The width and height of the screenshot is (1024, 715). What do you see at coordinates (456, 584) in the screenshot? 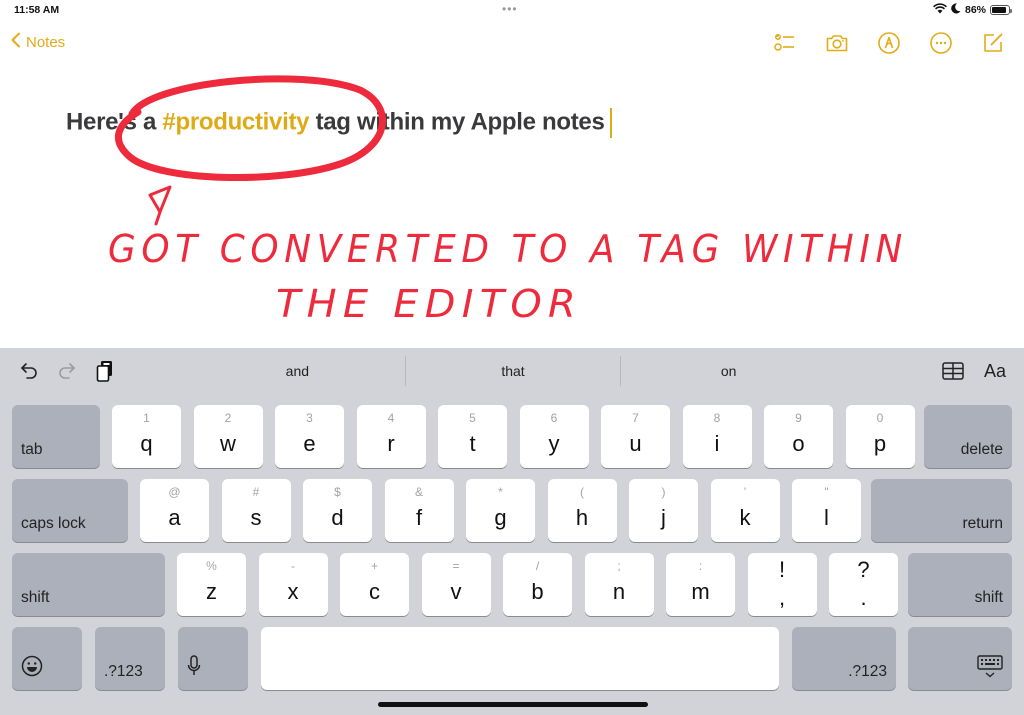
I see `key-v: = v` at bounding box center [456, 584].